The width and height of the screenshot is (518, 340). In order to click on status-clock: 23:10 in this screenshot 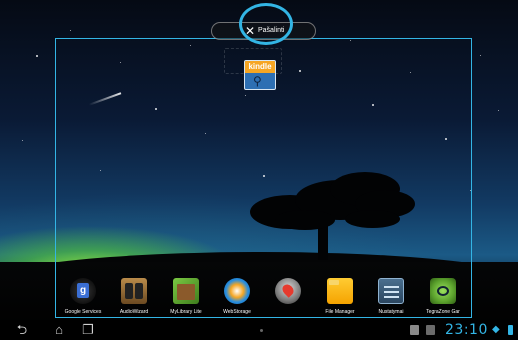, I will do `click(466, 330)`.